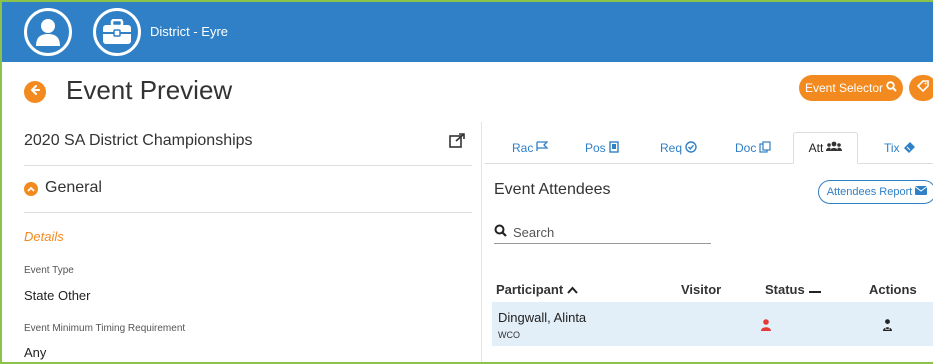 The height and width of the screenshot is (364, 933). I want to click on tab-req: Req, so click(678, 148).